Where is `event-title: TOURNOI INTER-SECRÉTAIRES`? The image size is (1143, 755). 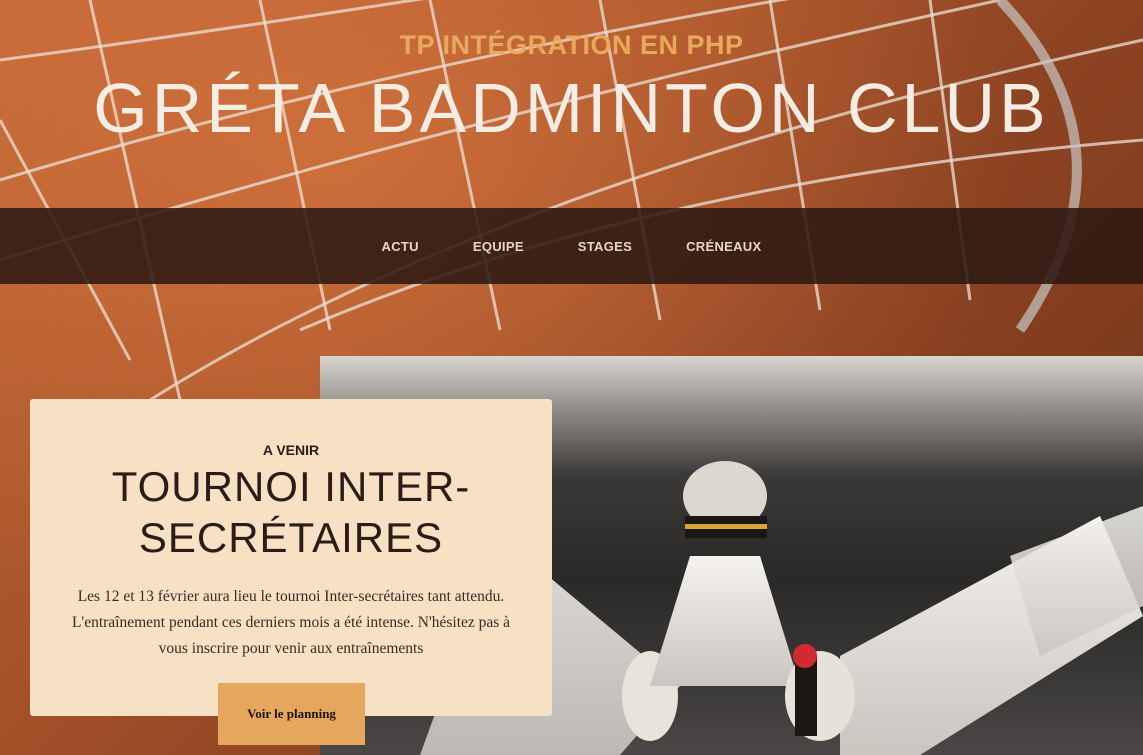 event-title: TOURNOI INTER-SECRÉTAIRES is located at coordinates (291, 512).